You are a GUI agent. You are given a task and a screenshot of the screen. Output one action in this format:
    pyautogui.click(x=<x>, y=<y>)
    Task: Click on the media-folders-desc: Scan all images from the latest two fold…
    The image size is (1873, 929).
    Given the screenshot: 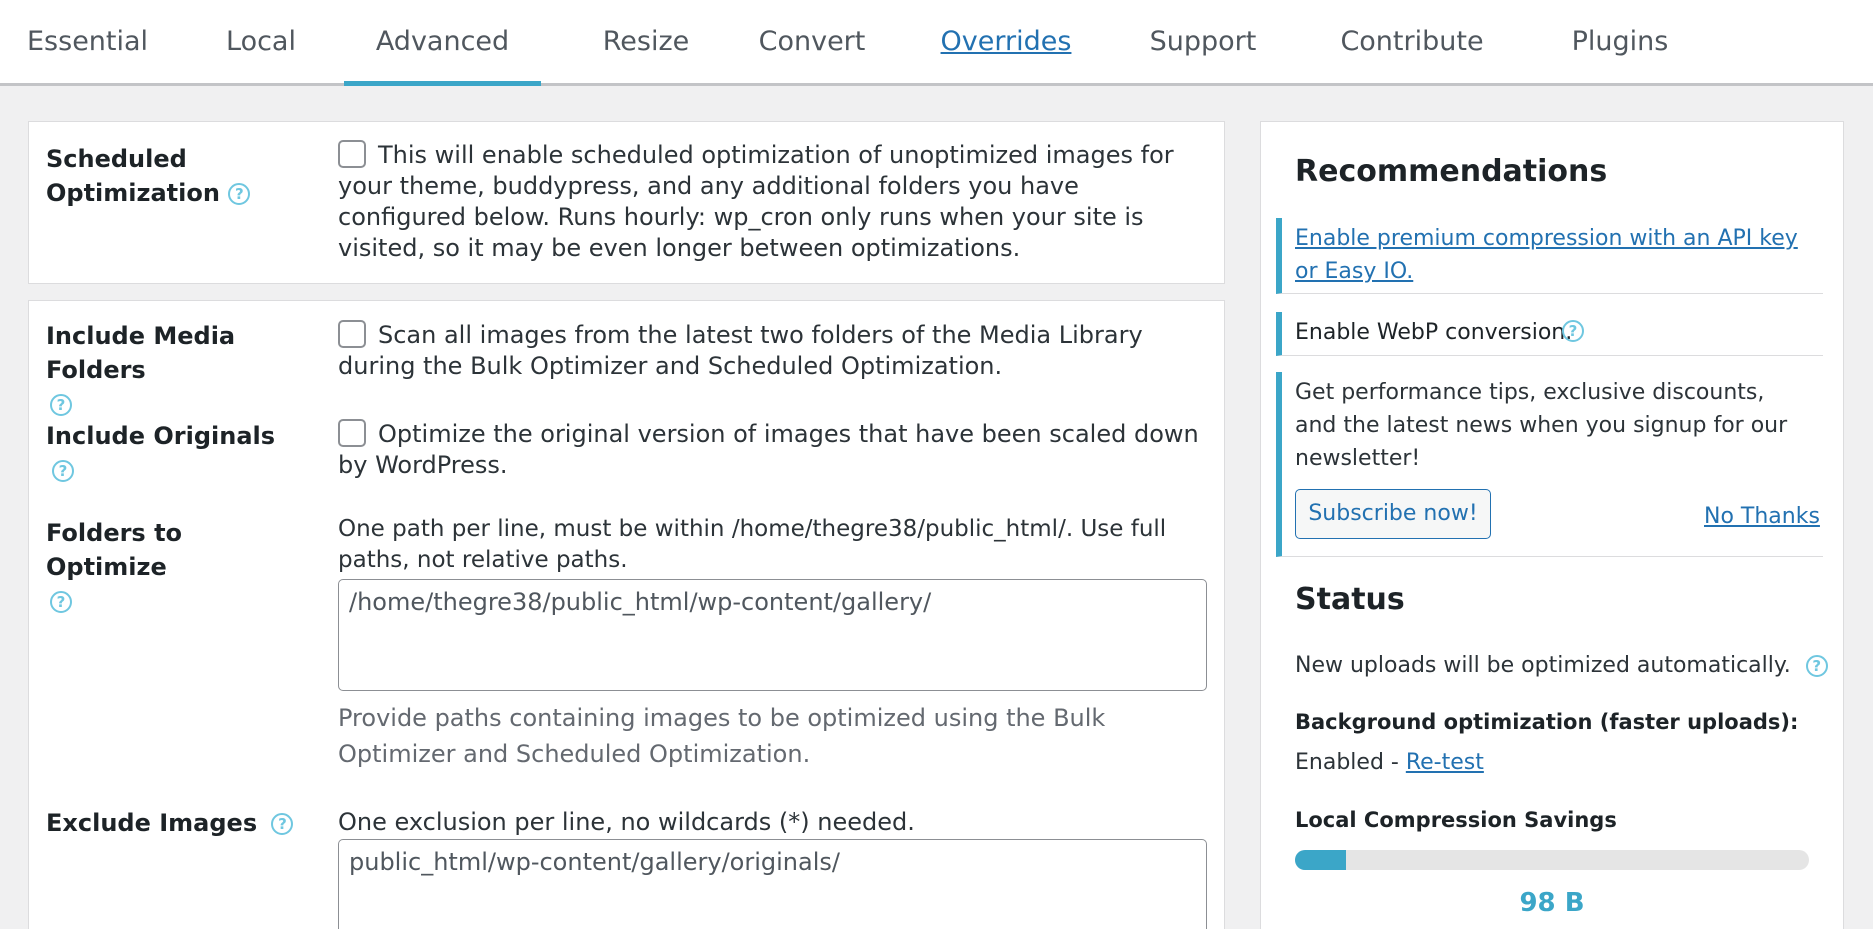 What is the action you would take?
    pyautogui.click(x=773, y=351)
    